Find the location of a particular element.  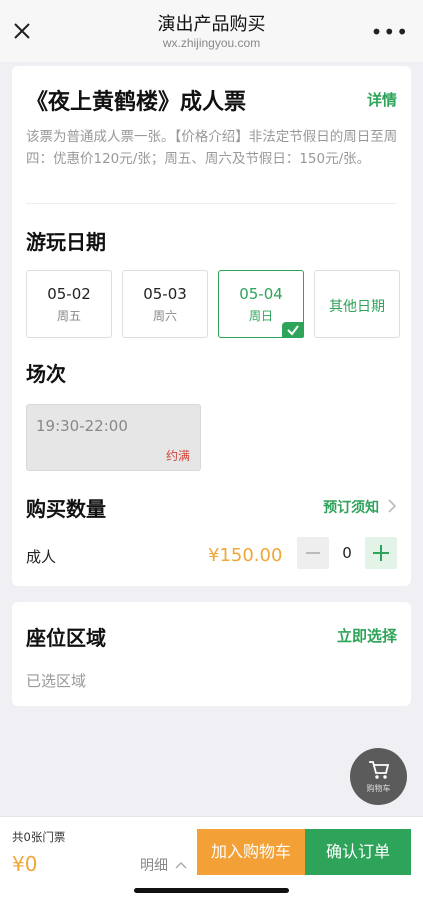

quantity-value: 0 is located at coordinates (347, 553).